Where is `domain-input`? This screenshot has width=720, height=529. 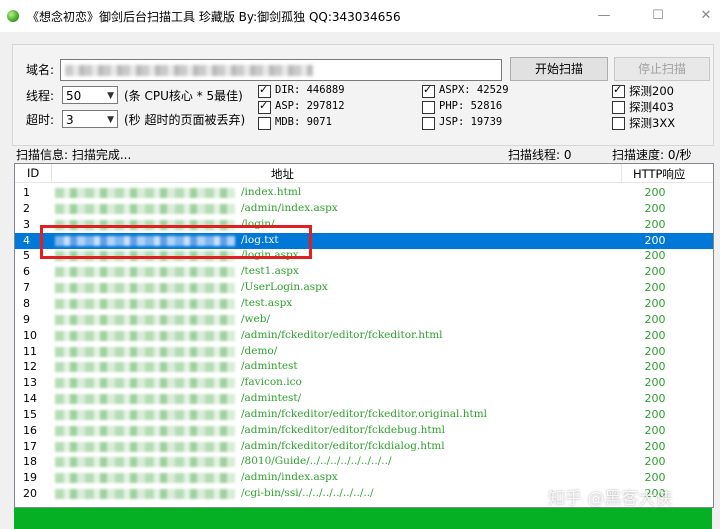 domain-input is located at coordinates (281, 70).